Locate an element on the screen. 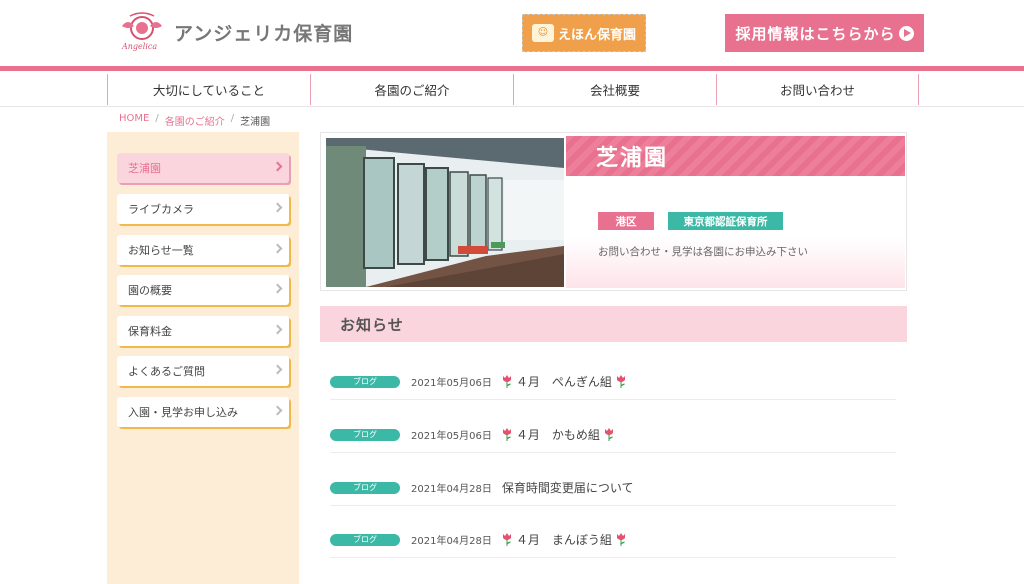 The width and height of the screenshot is (1024, 584). sidebar-item-shibaura: 芝浦園 is located at coordinates (203, 168).